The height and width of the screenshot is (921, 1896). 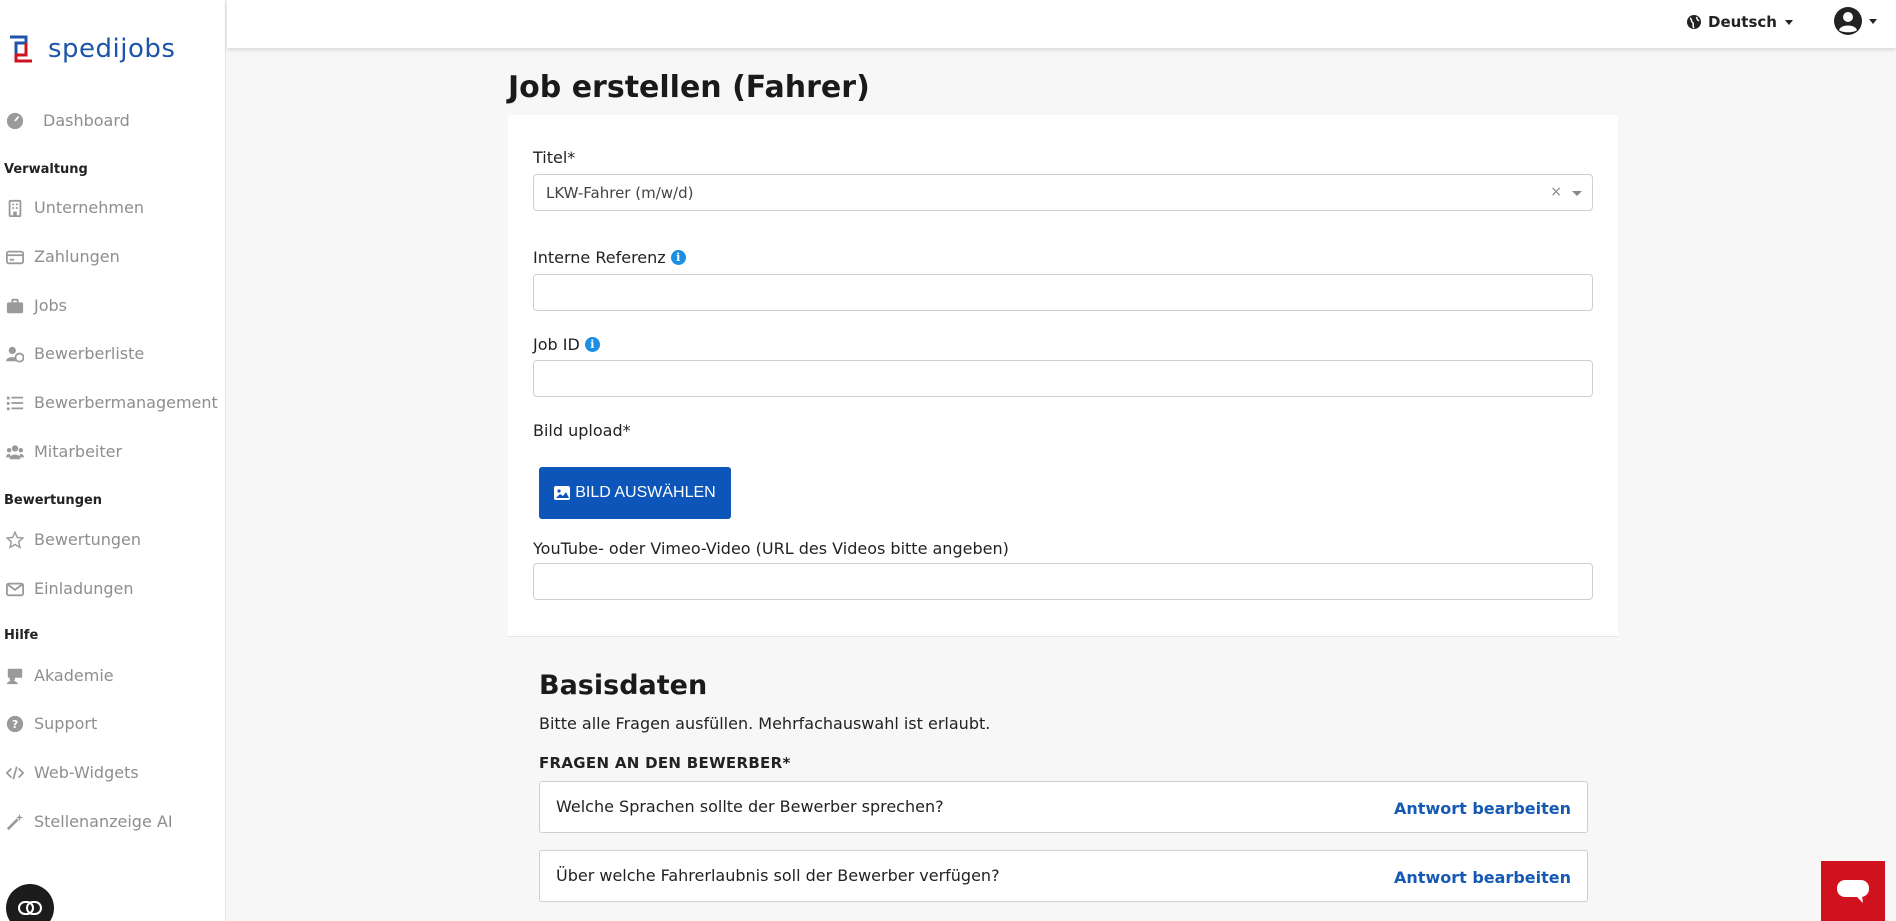 I want to click on basisdaten-title: Basisdaten, so click(x=623, y=685).